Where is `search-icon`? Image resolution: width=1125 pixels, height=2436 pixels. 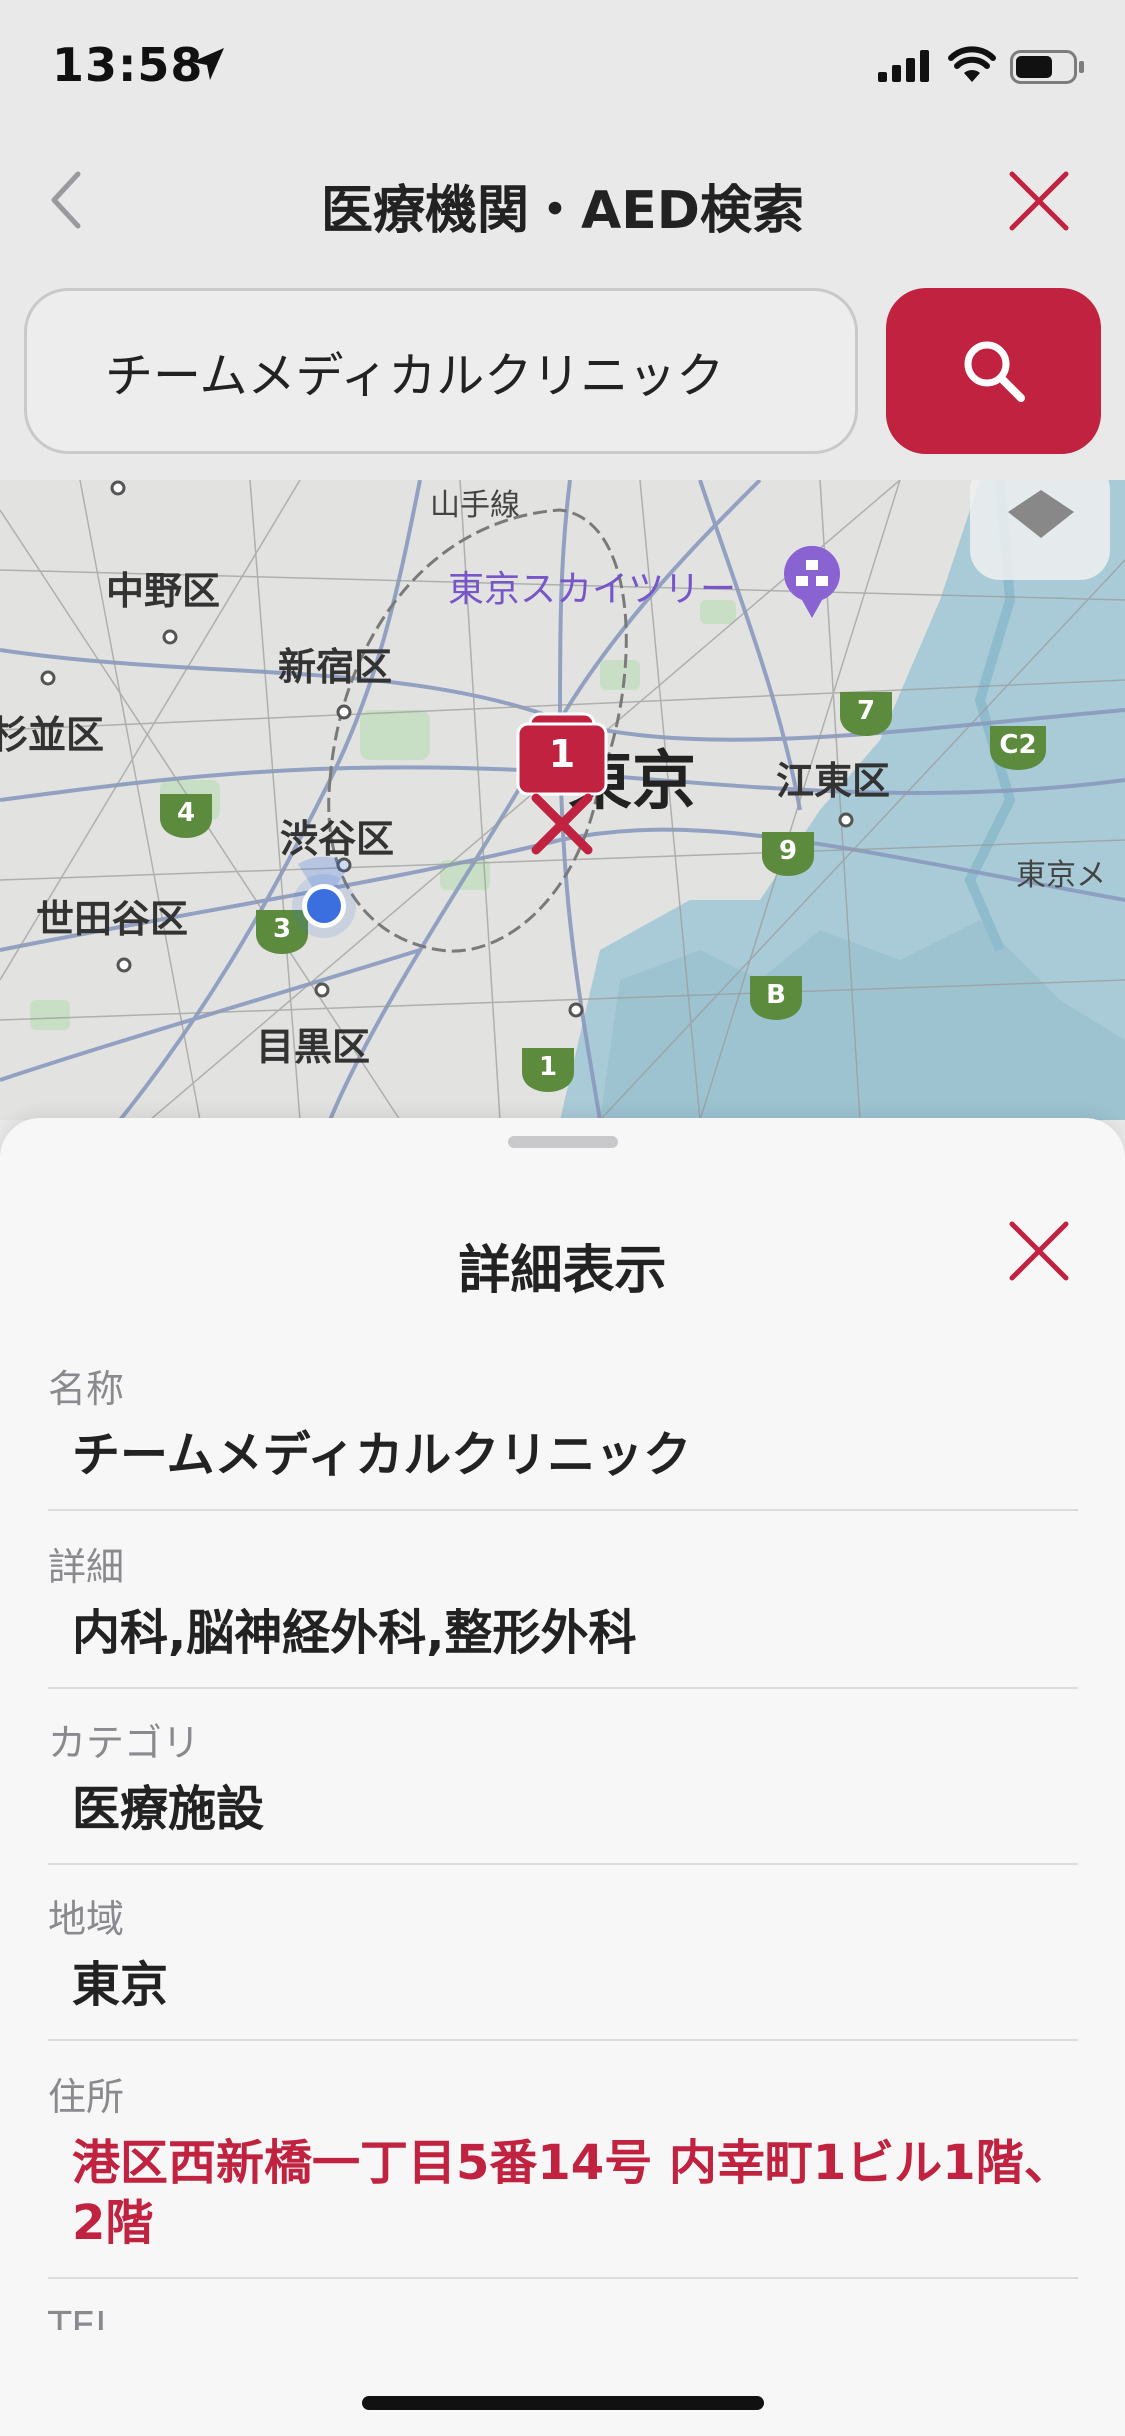 search-icon is located at coordinates (994, 371).